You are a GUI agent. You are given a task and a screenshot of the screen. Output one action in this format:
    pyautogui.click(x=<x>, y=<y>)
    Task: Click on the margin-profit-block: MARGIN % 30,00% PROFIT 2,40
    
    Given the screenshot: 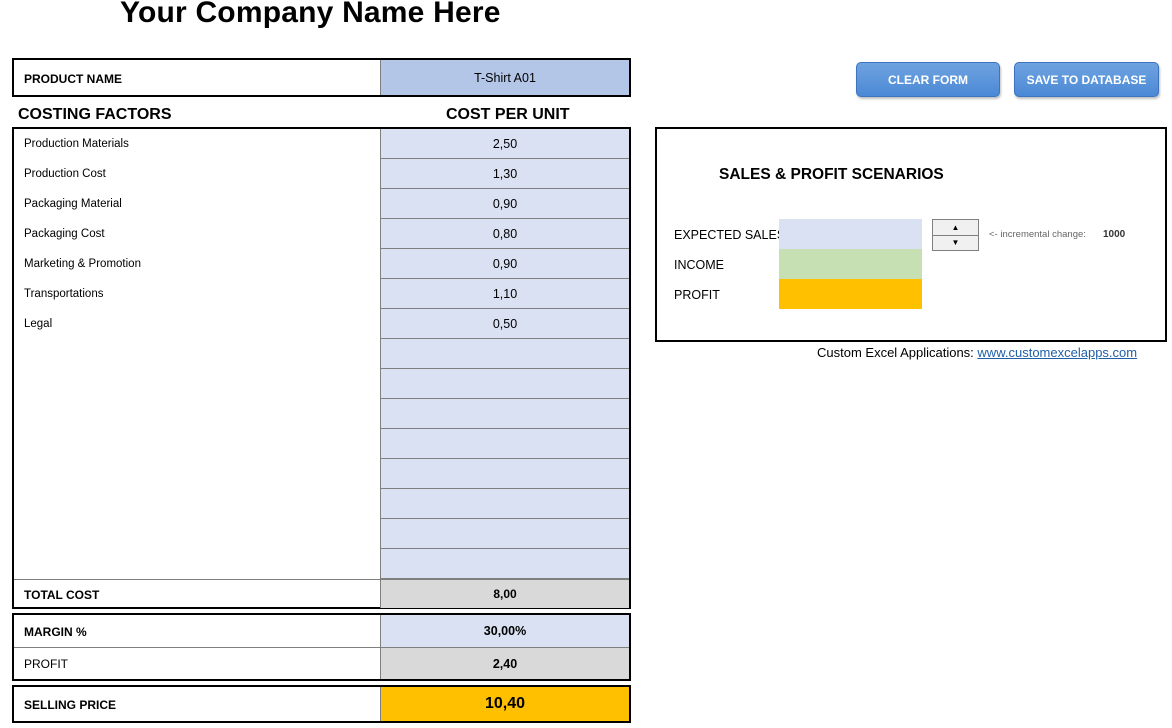 What is the action you would take?
    pyautogui.click(x=321, y=647)
    